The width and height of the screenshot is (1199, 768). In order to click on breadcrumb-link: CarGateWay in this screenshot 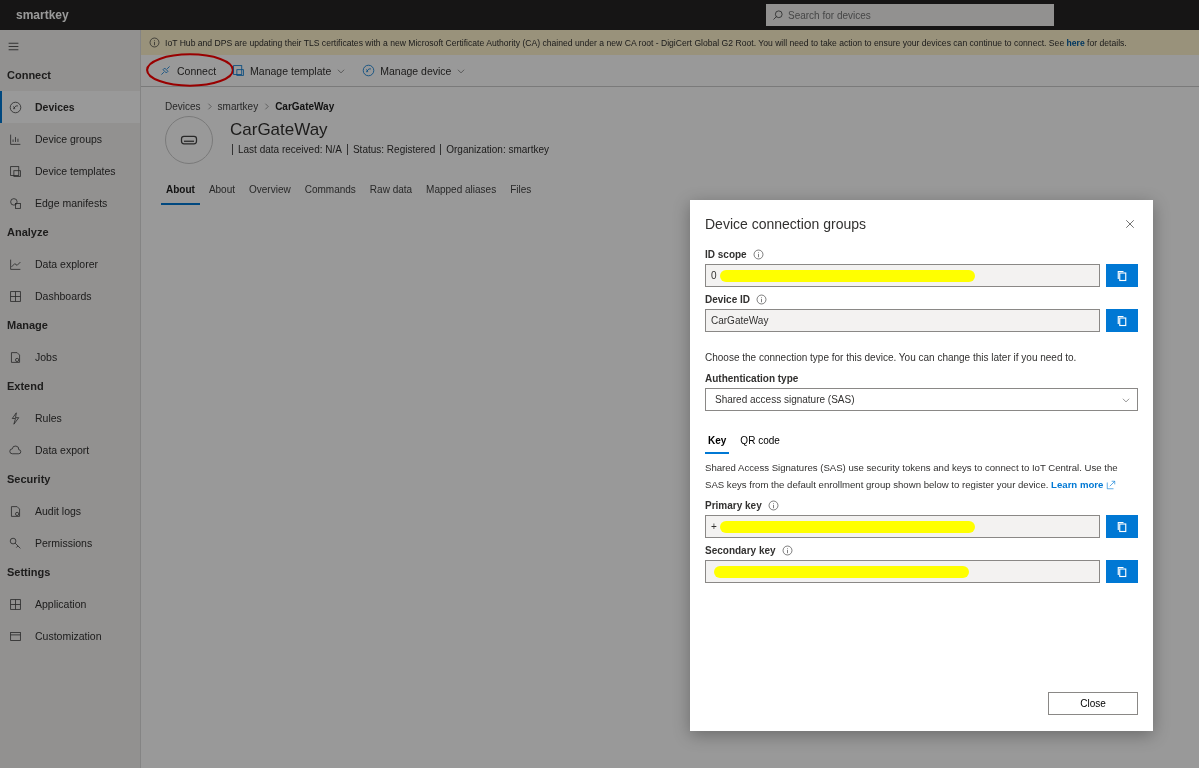, I will do `click(305, 106)`.